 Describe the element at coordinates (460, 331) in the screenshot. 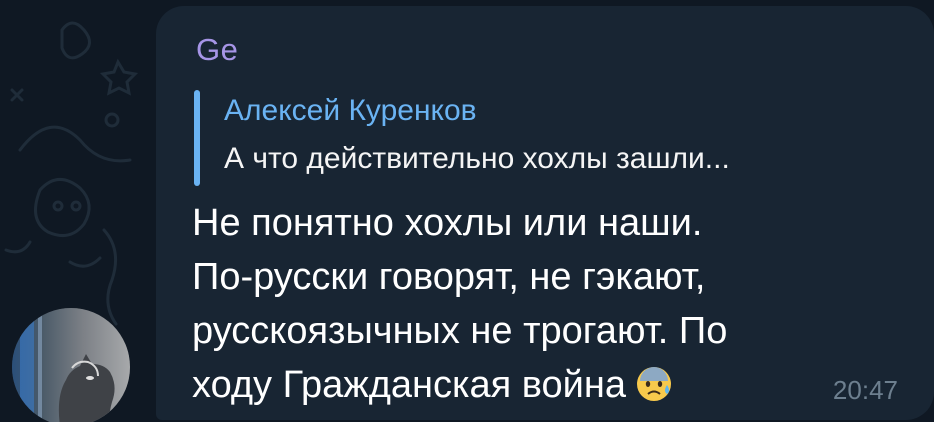

I see `message-line: русскоязычных не трогают. По` at that location.